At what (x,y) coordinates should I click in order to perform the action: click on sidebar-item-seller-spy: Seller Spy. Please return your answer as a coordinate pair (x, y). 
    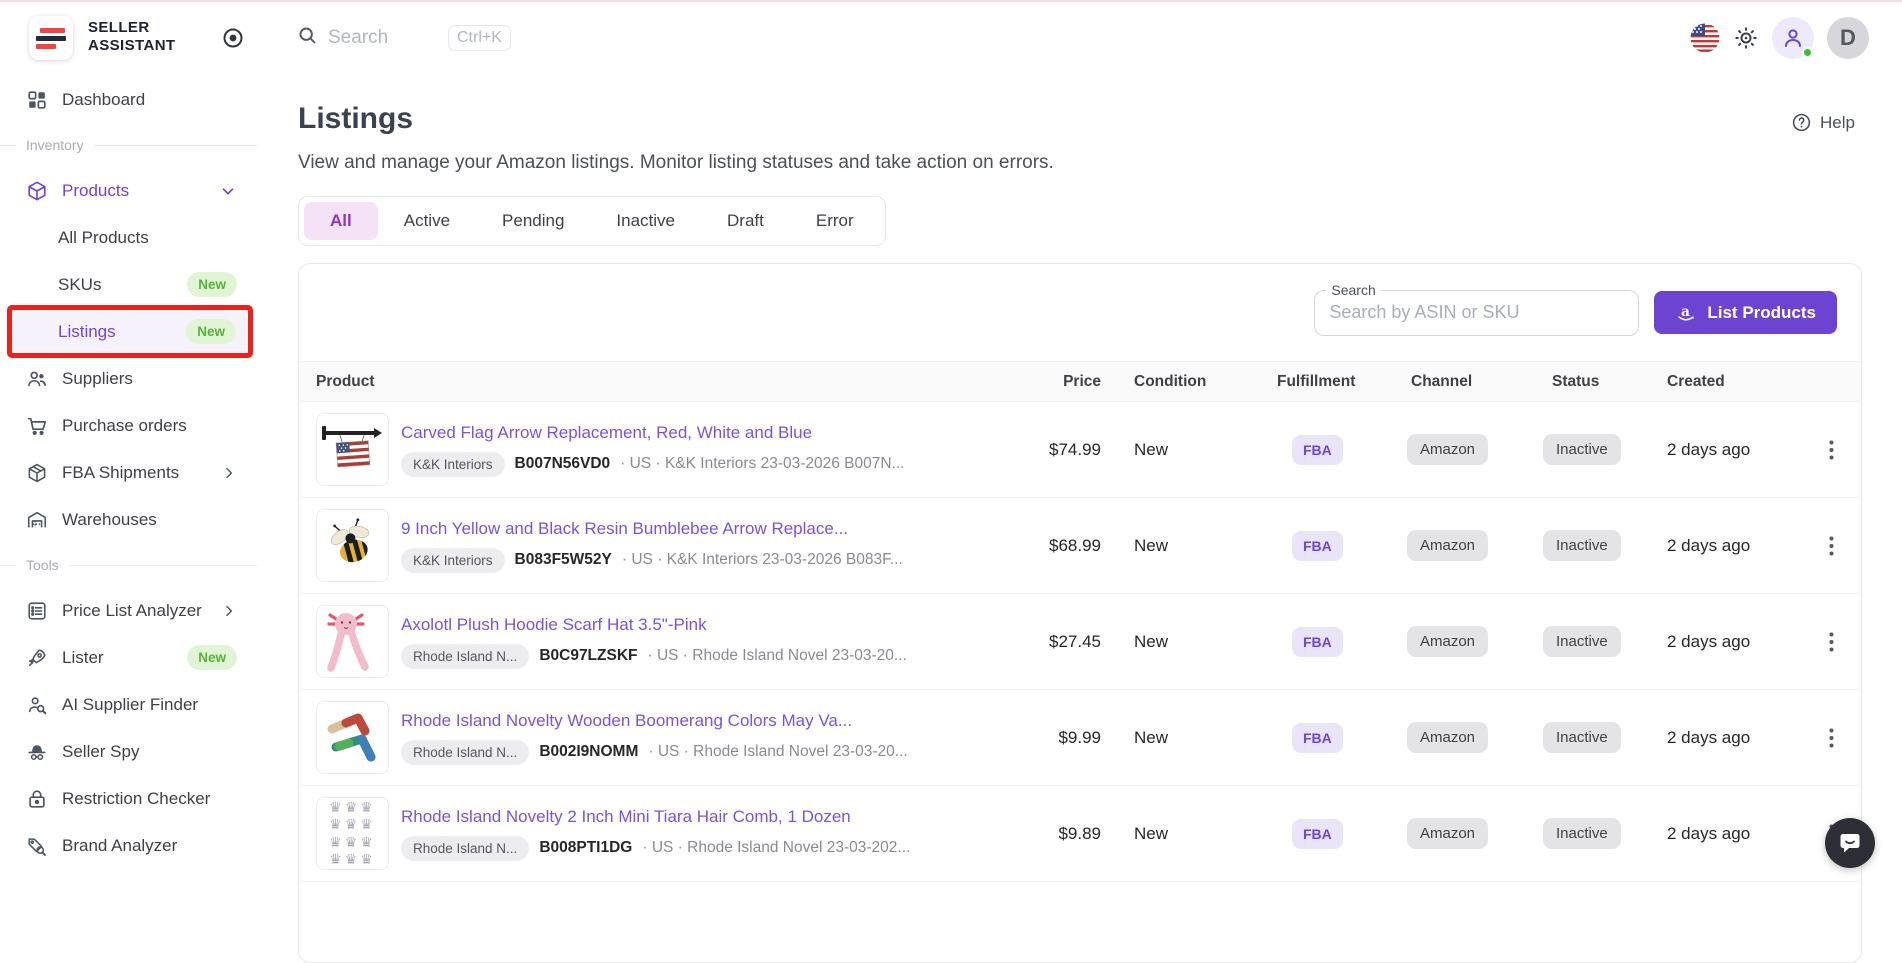
    Looking at the image, I should click on (128, 751).